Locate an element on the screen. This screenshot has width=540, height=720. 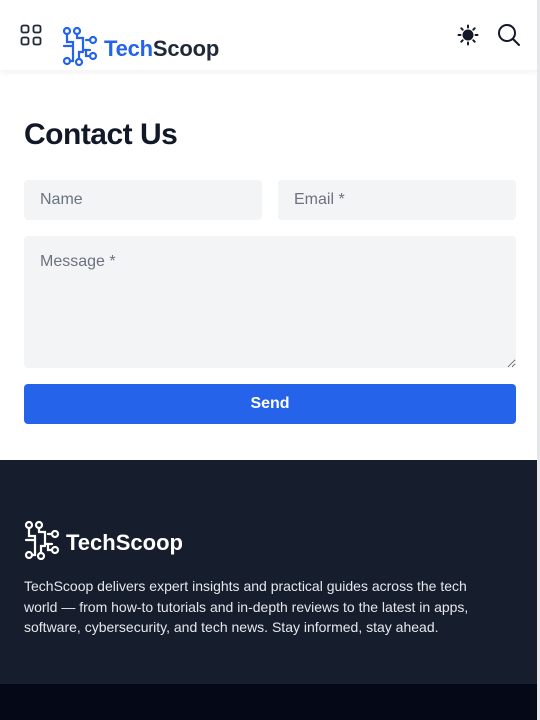
name-field is located at coordinates (143, 200).